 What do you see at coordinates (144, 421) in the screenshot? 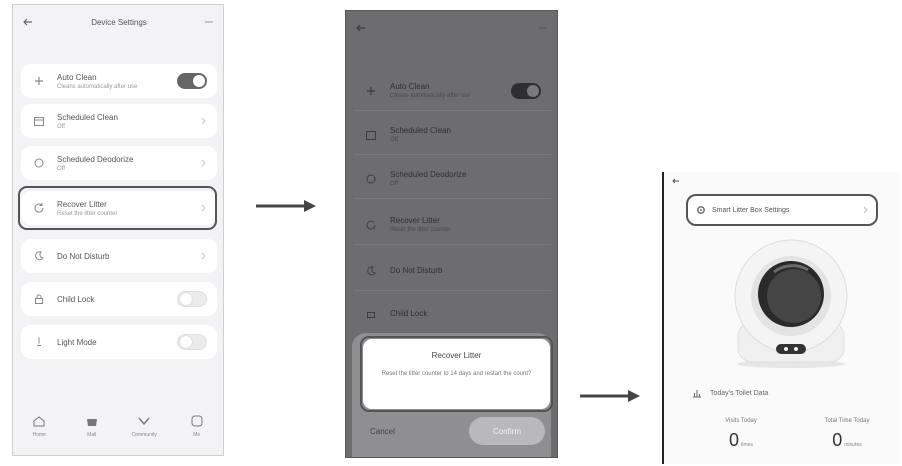
I see `community-icon` at bounding box center [144, 421].